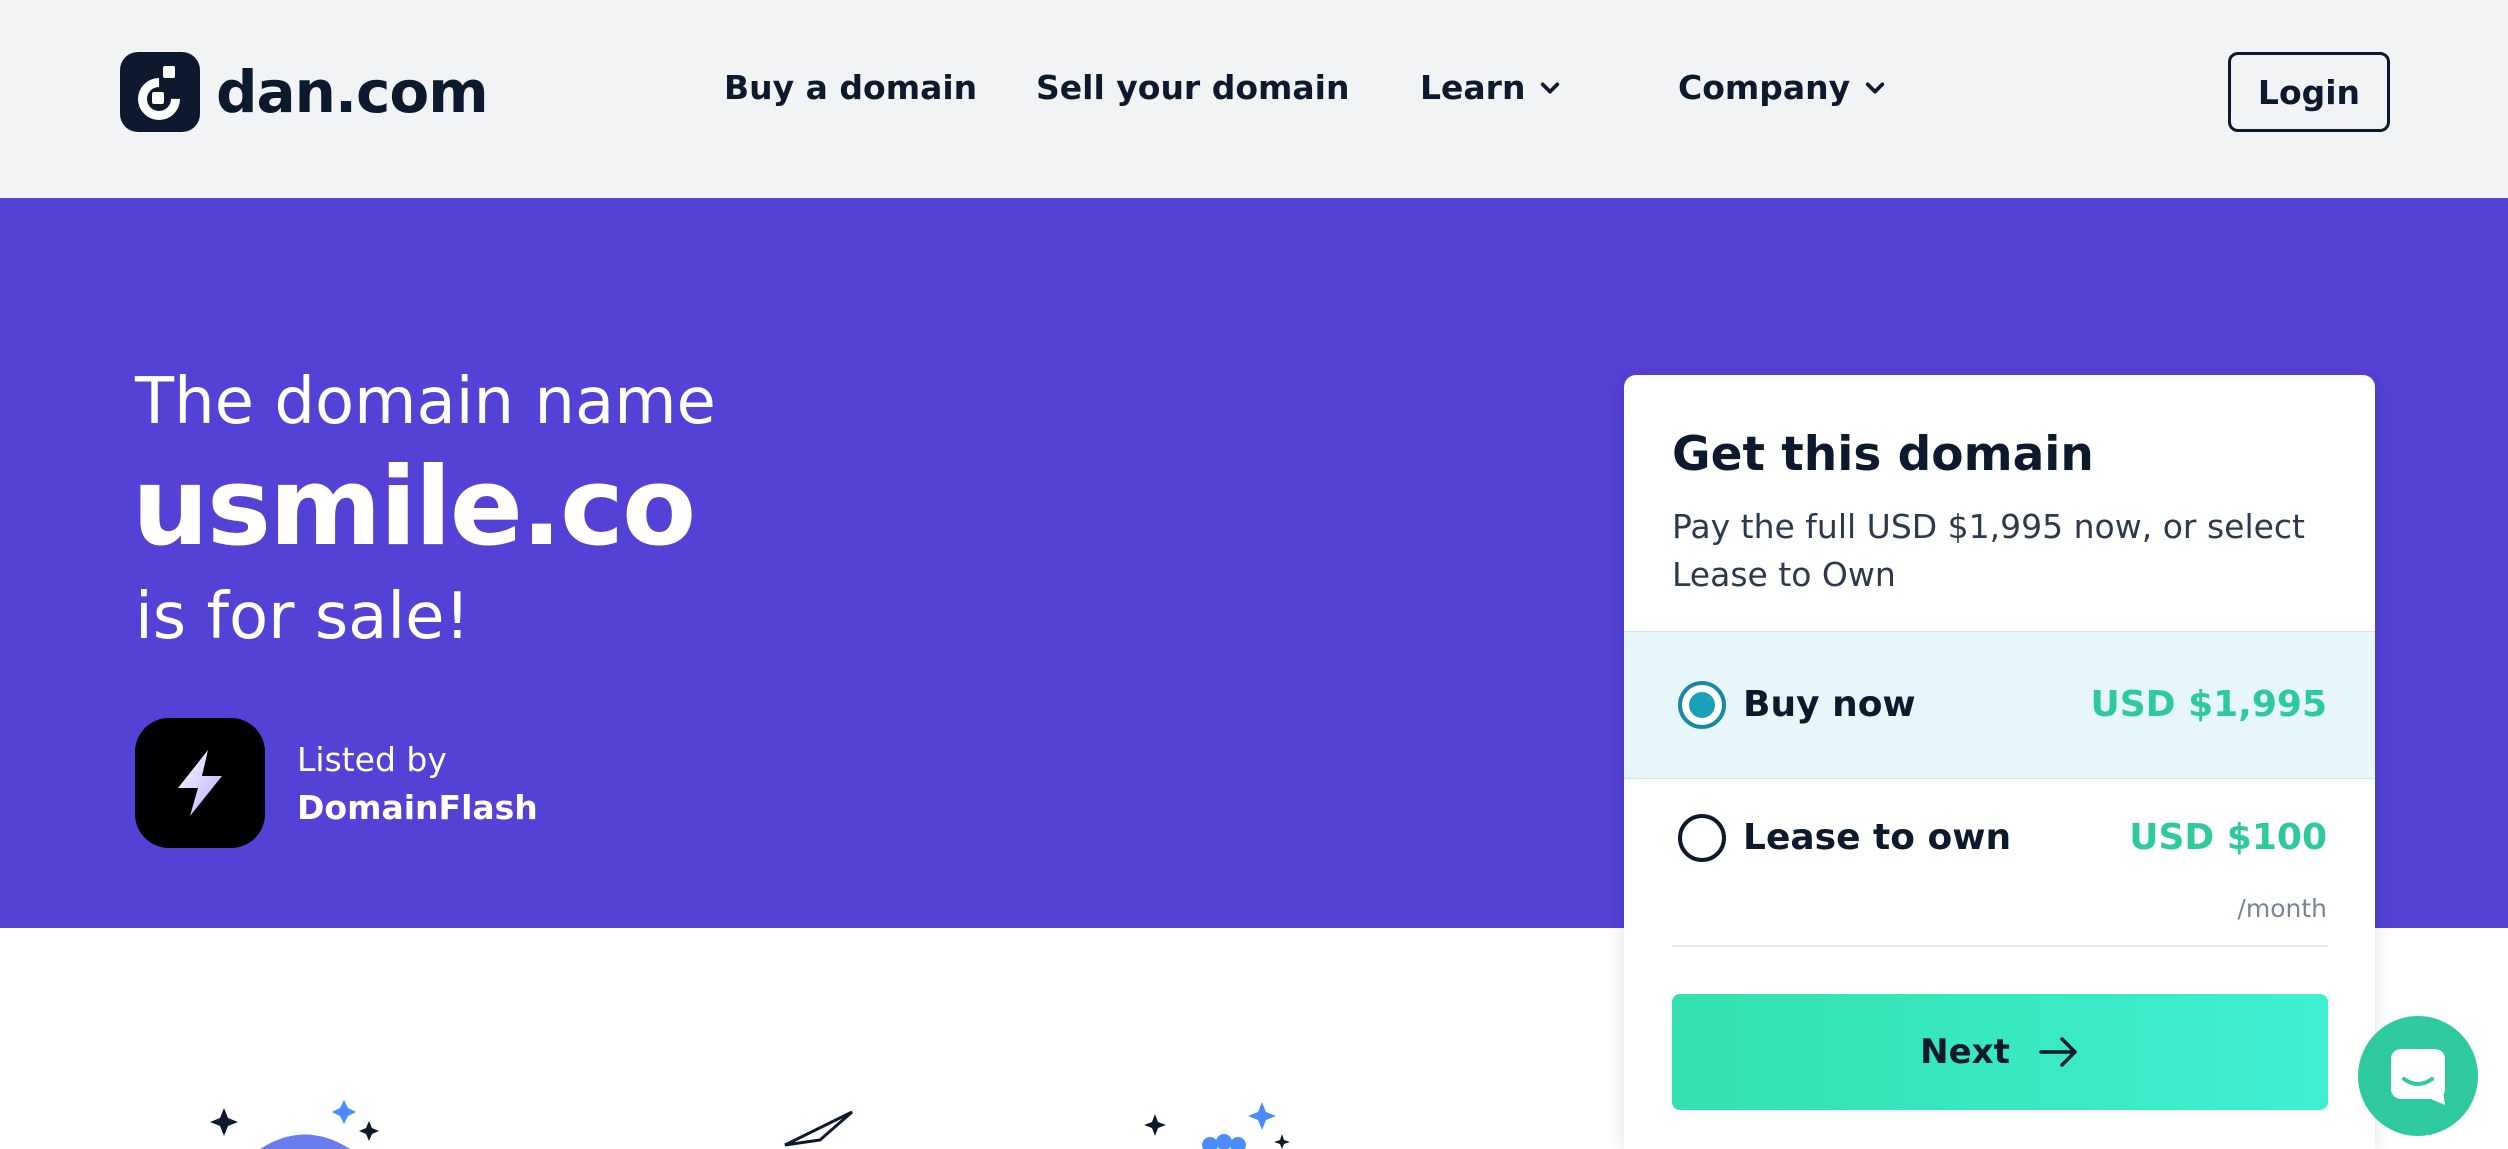 The image size is (2508, 1149). I want to click on dan-logo-icon, so click(160, 92).